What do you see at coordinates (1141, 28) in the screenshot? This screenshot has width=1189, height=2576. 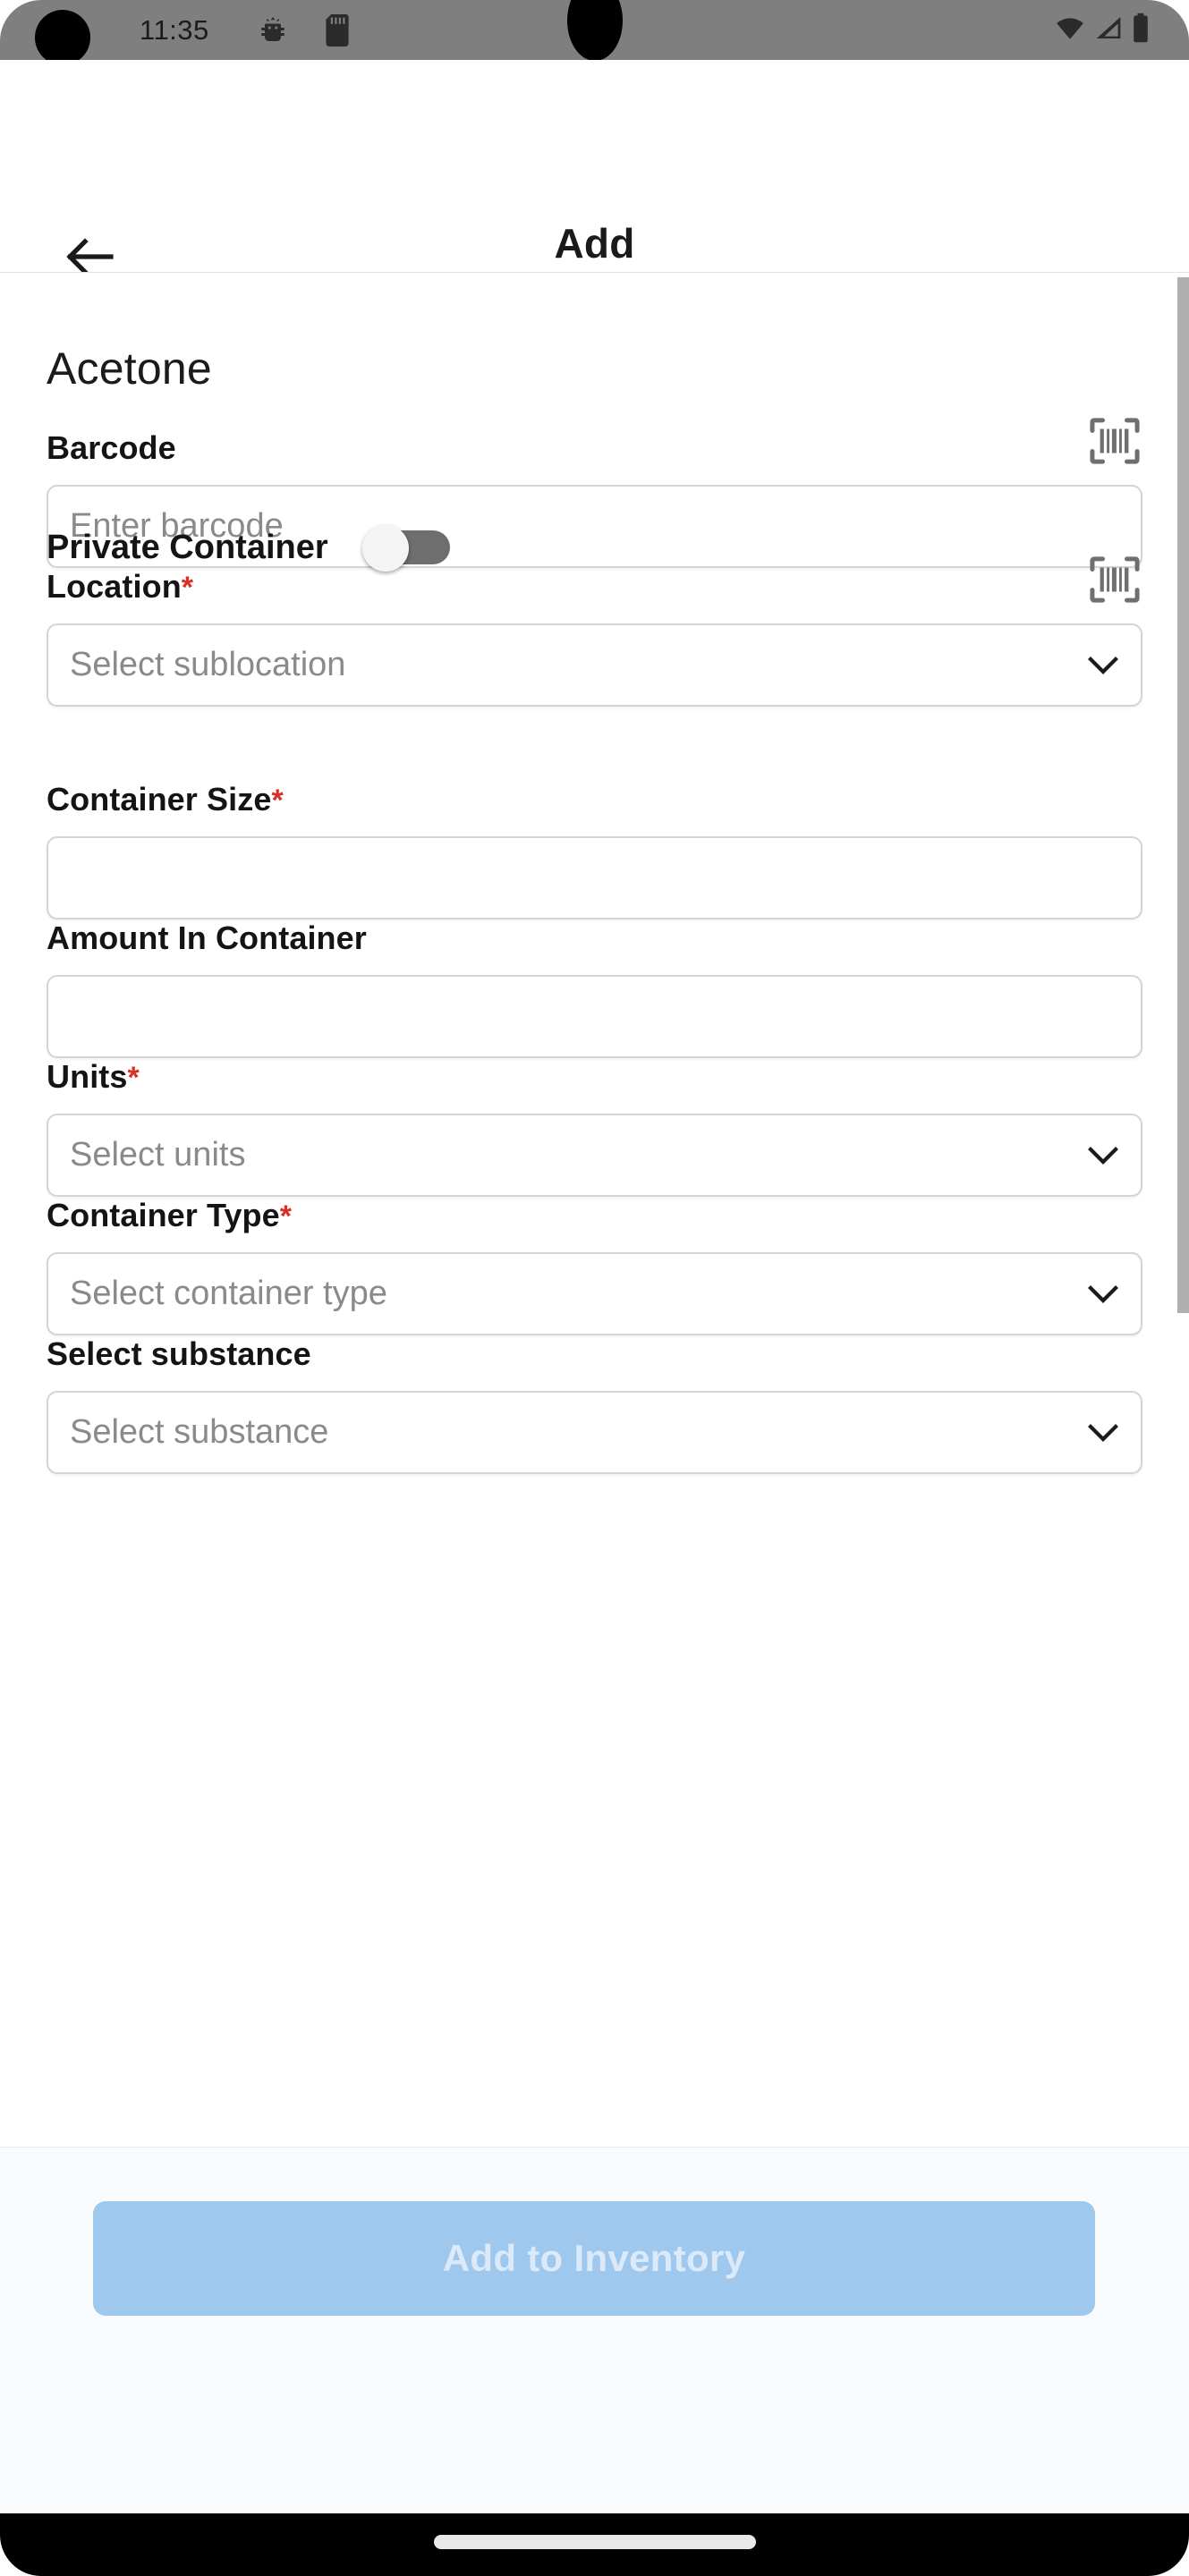 I see `battery-icon` at bounding box center [1141, 28].